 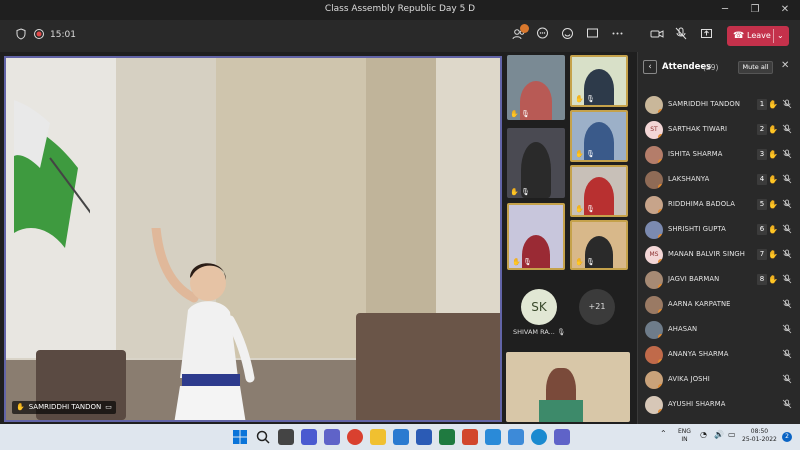 I want to click on windows-start-icon, so click(x=240, y=437).